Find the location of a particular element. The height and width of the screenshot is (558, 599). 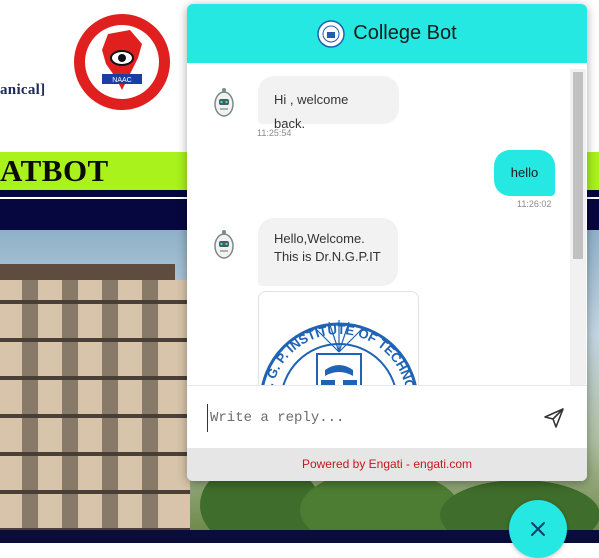

bot-message-text: Hi , welcome back. is located at coordinates (311, 111).